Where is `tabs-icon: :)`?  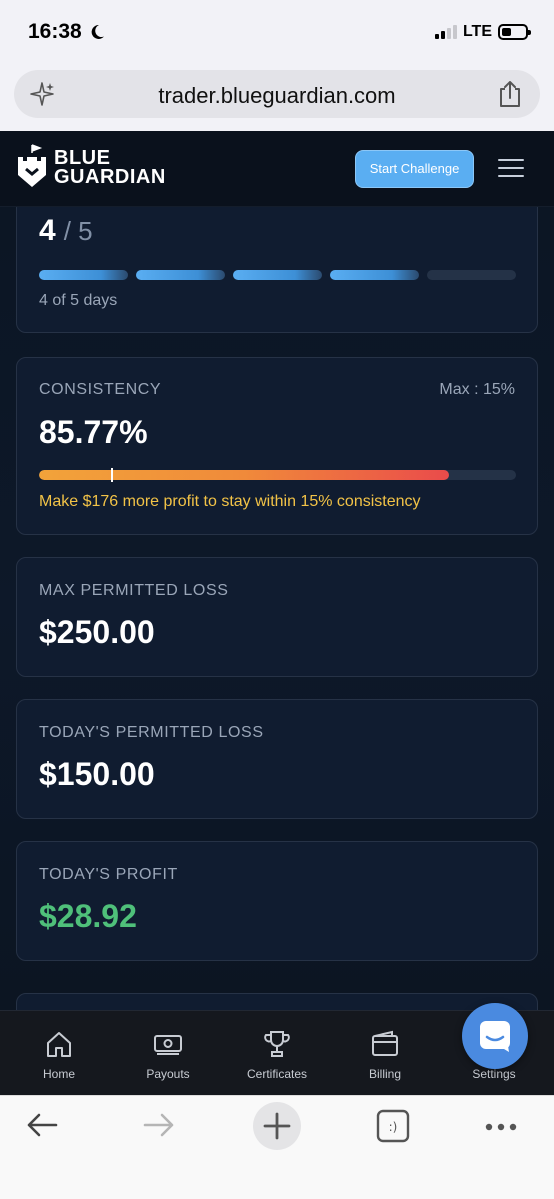
tabs-icon: :) is located at coordinates (393, 1126).